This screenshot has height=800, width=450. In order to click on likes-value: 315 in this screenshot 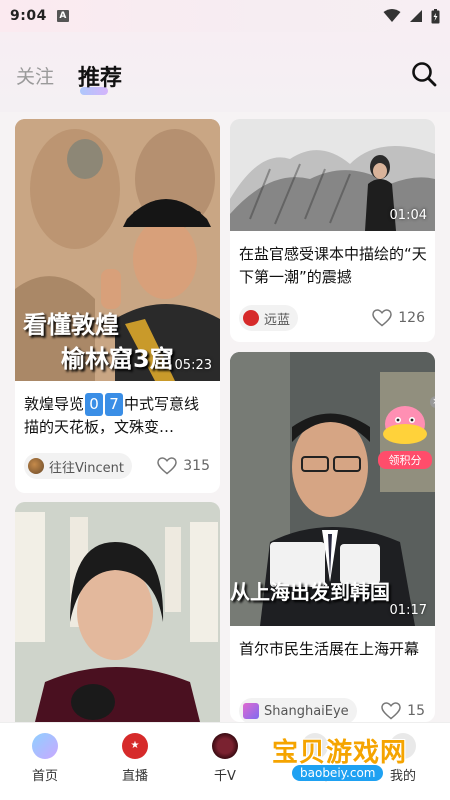, I will do `click(196, 466)`.